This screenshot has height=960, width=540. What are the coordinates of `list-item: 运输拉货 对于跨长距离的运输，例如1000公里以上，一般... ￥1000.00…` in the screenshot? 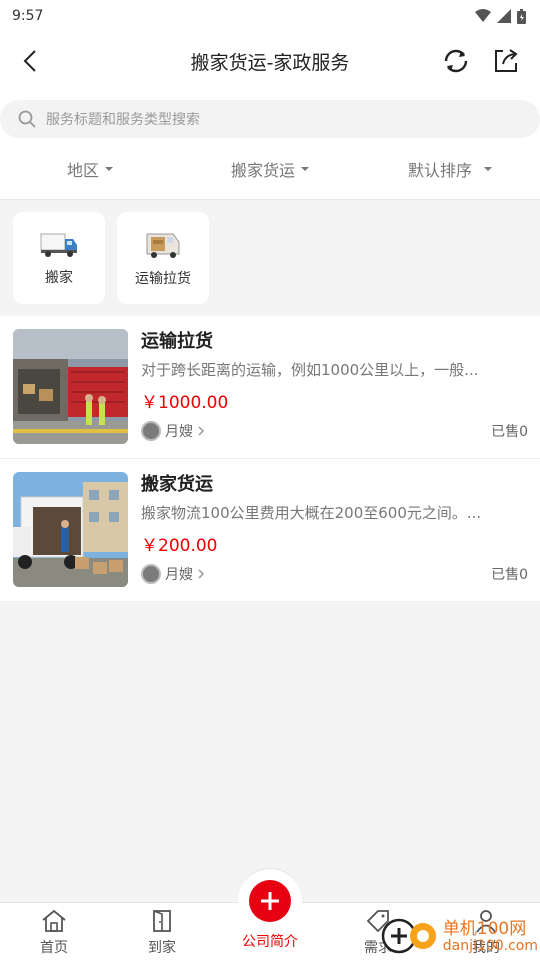 It's located at (270, 387).